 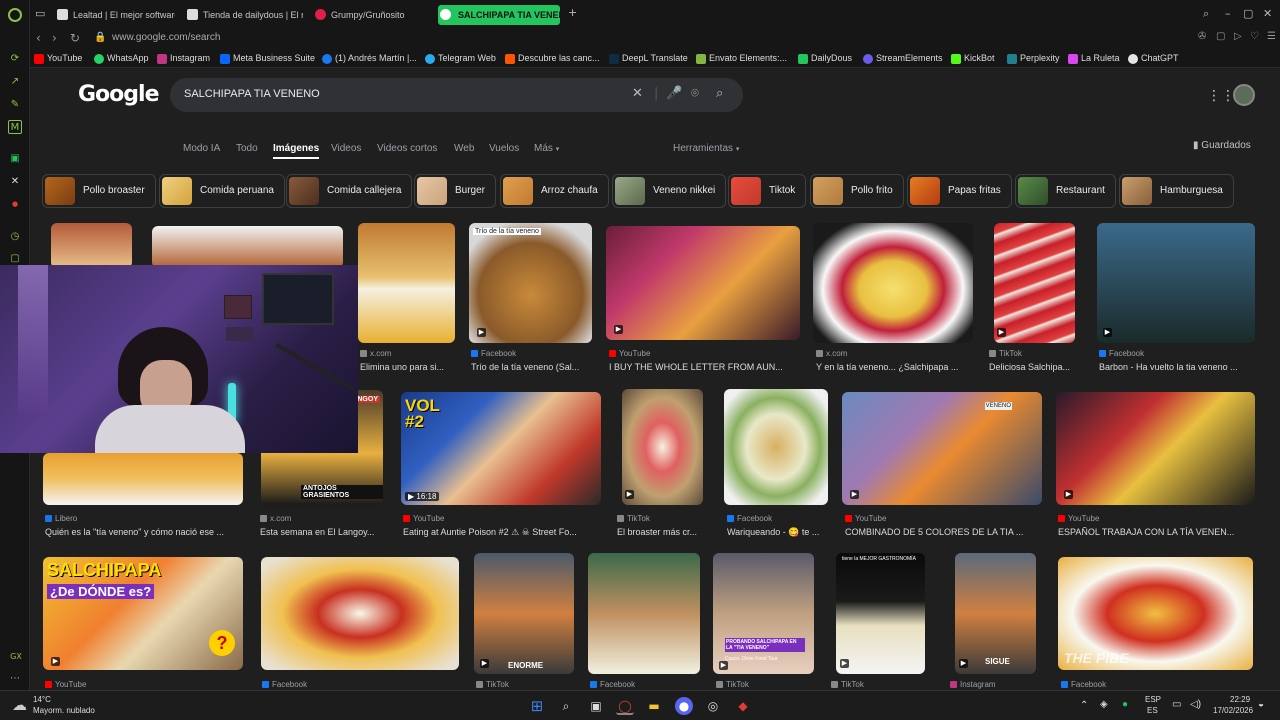 What do you see at coordinates (1176, 704) in the screenshot?
I see `network-icon: ▭` at bounding box center [1176, 704].